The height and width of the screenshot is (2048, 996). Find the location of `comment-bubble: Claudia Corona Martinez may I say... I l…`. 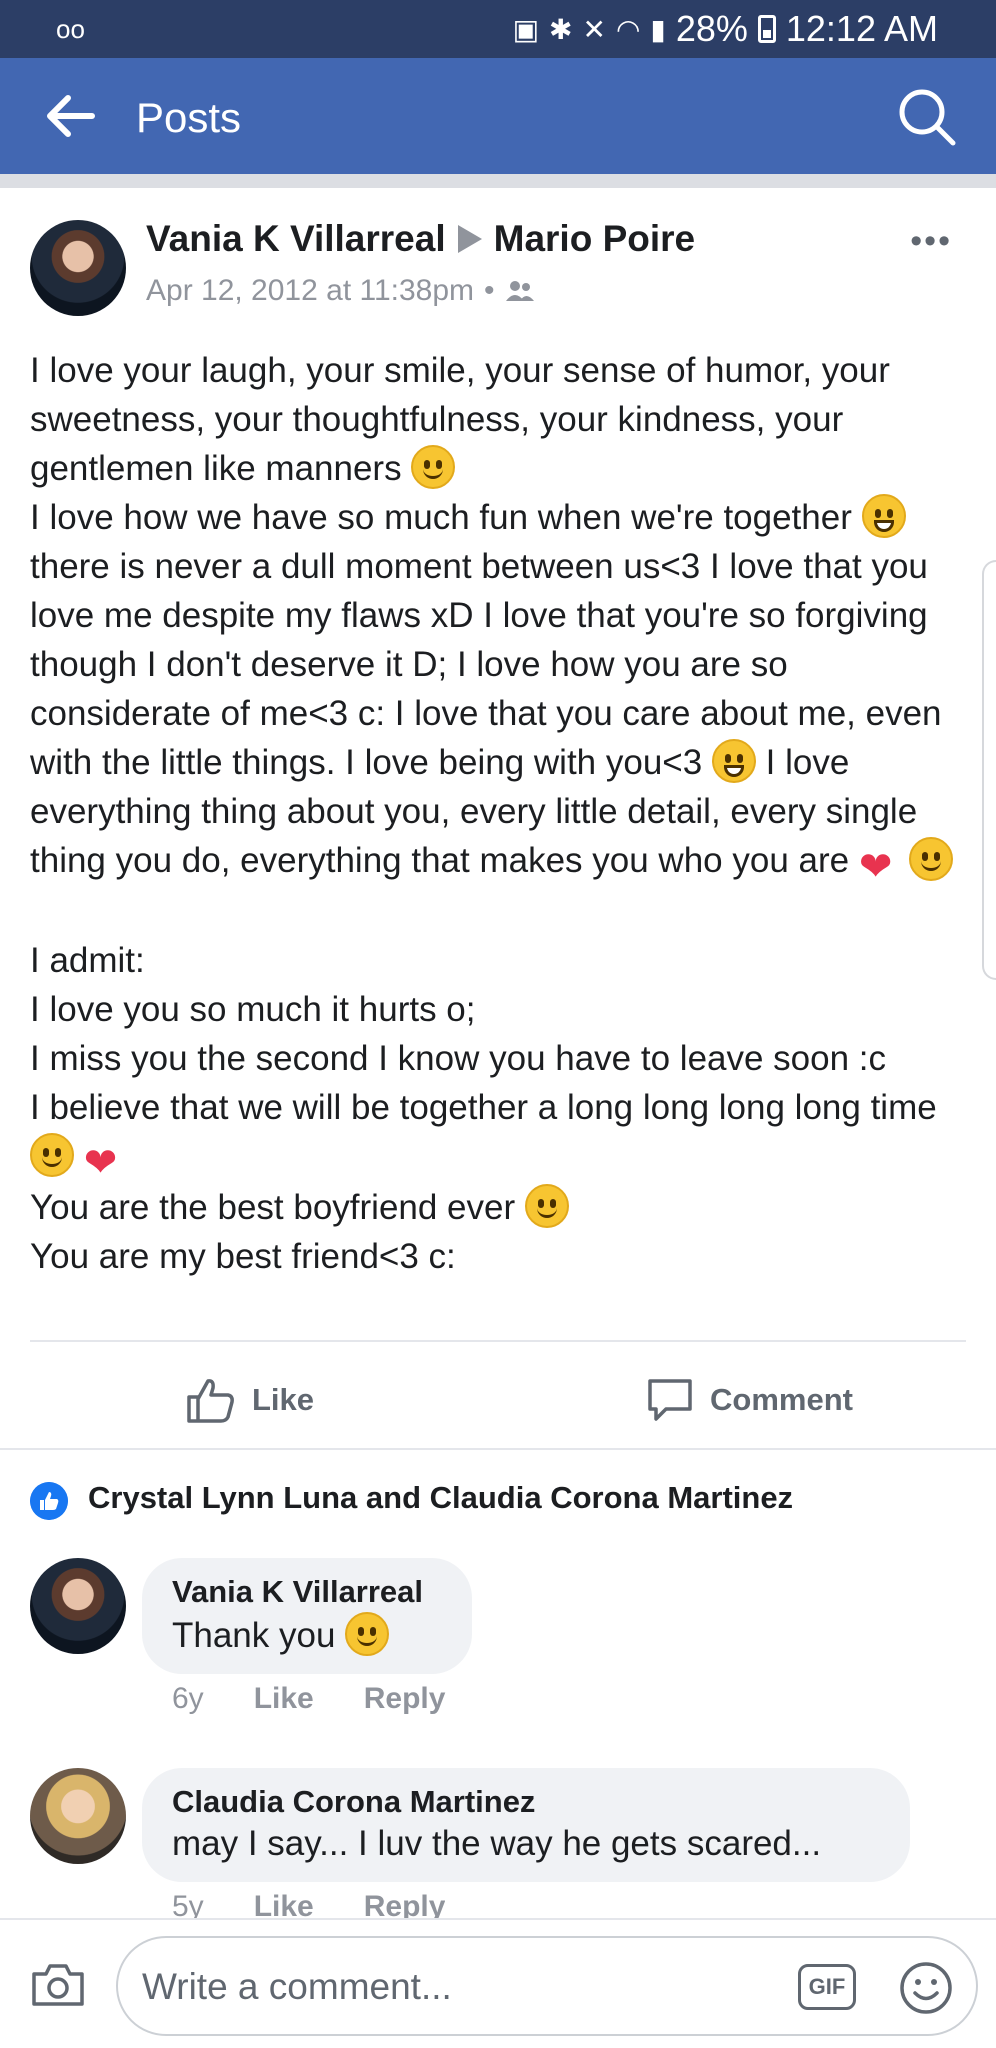

comment-bubble: Claudia Corona Martinez may I say... I l… is located at coordinates (526, 1825).